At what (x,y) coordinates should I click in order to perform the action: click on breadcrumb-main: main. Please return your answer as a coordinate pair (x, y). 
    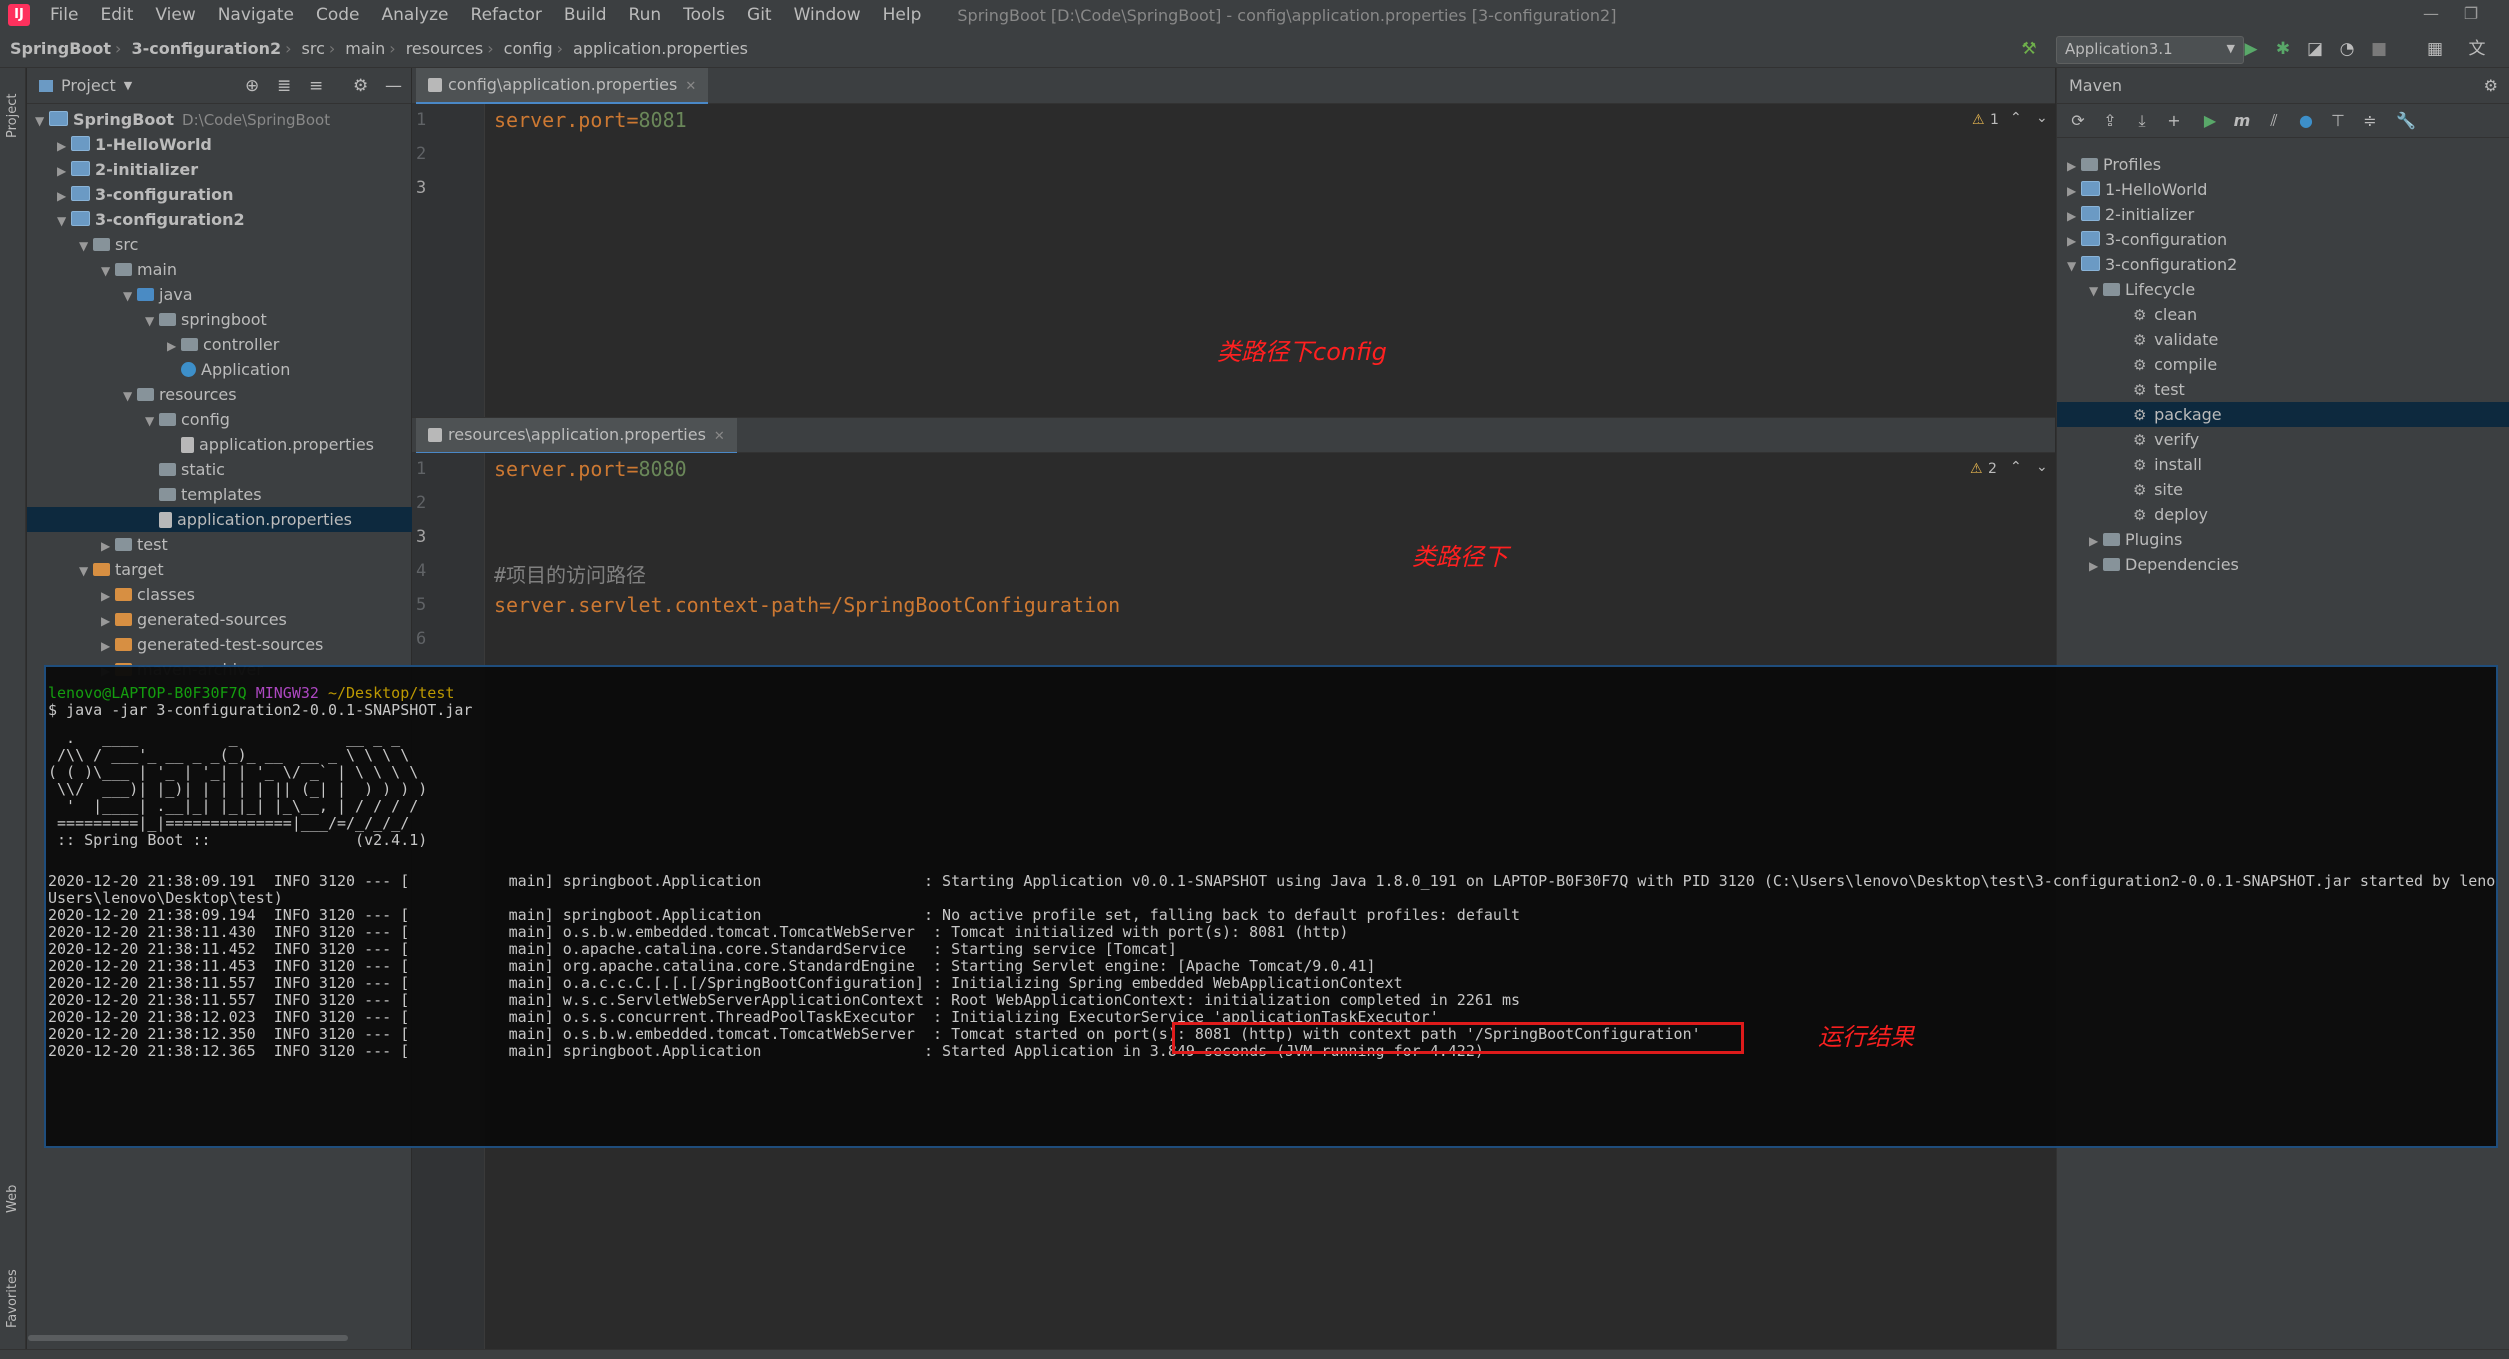
    Looking at the image, I should click on (362, 48).